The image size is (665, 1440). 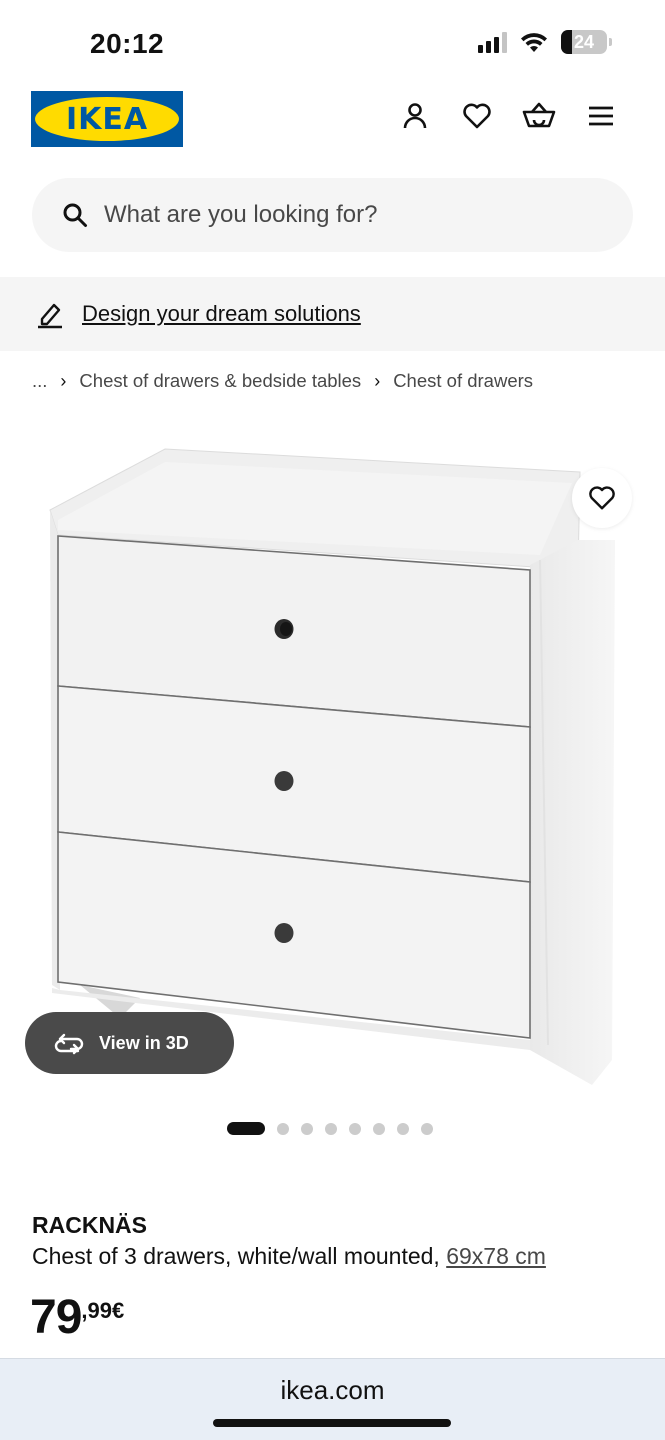 I want to click on logo-text: IKEA, so click(x=107, y=119).